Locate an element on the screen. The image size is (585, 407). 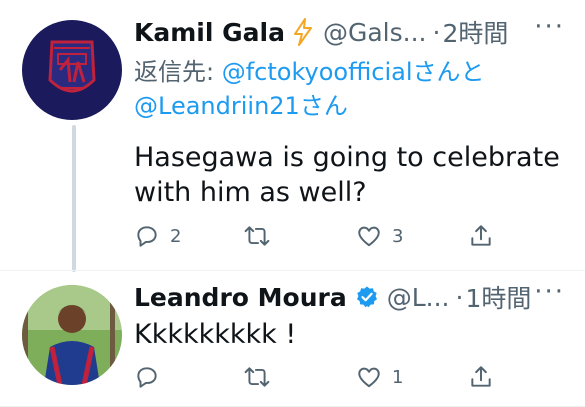
fc-tokyo-crest-icon is located at coordinates (72, 70).